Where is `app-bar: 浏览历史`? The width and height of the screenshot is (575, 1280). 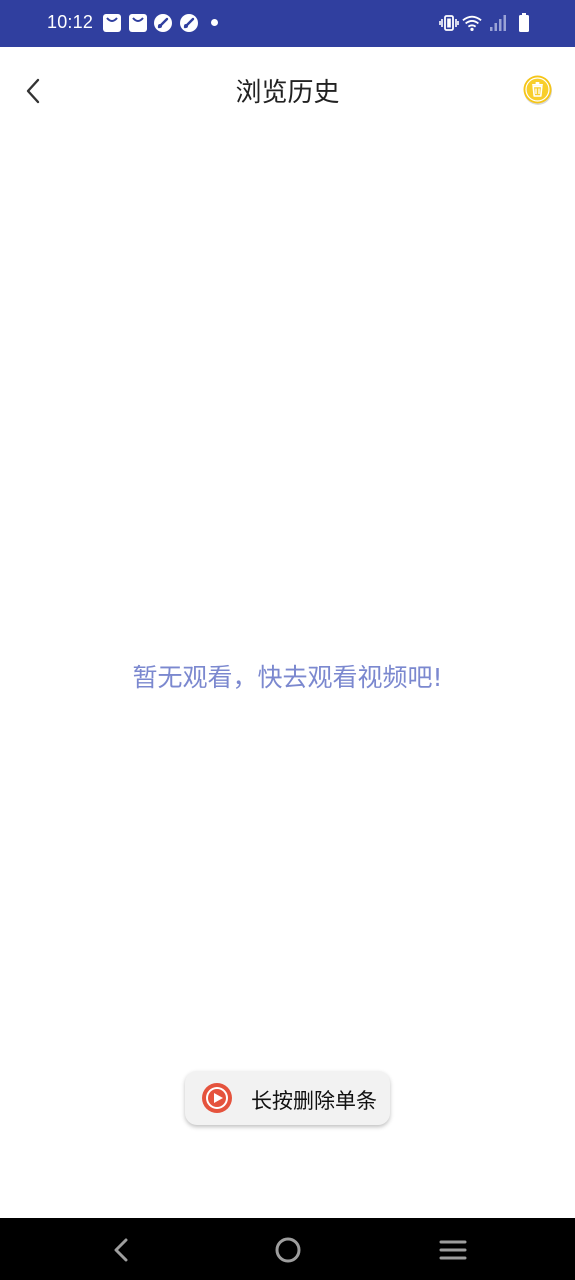 app-bar: 浏览历史 is located at coordinates (287, 89).